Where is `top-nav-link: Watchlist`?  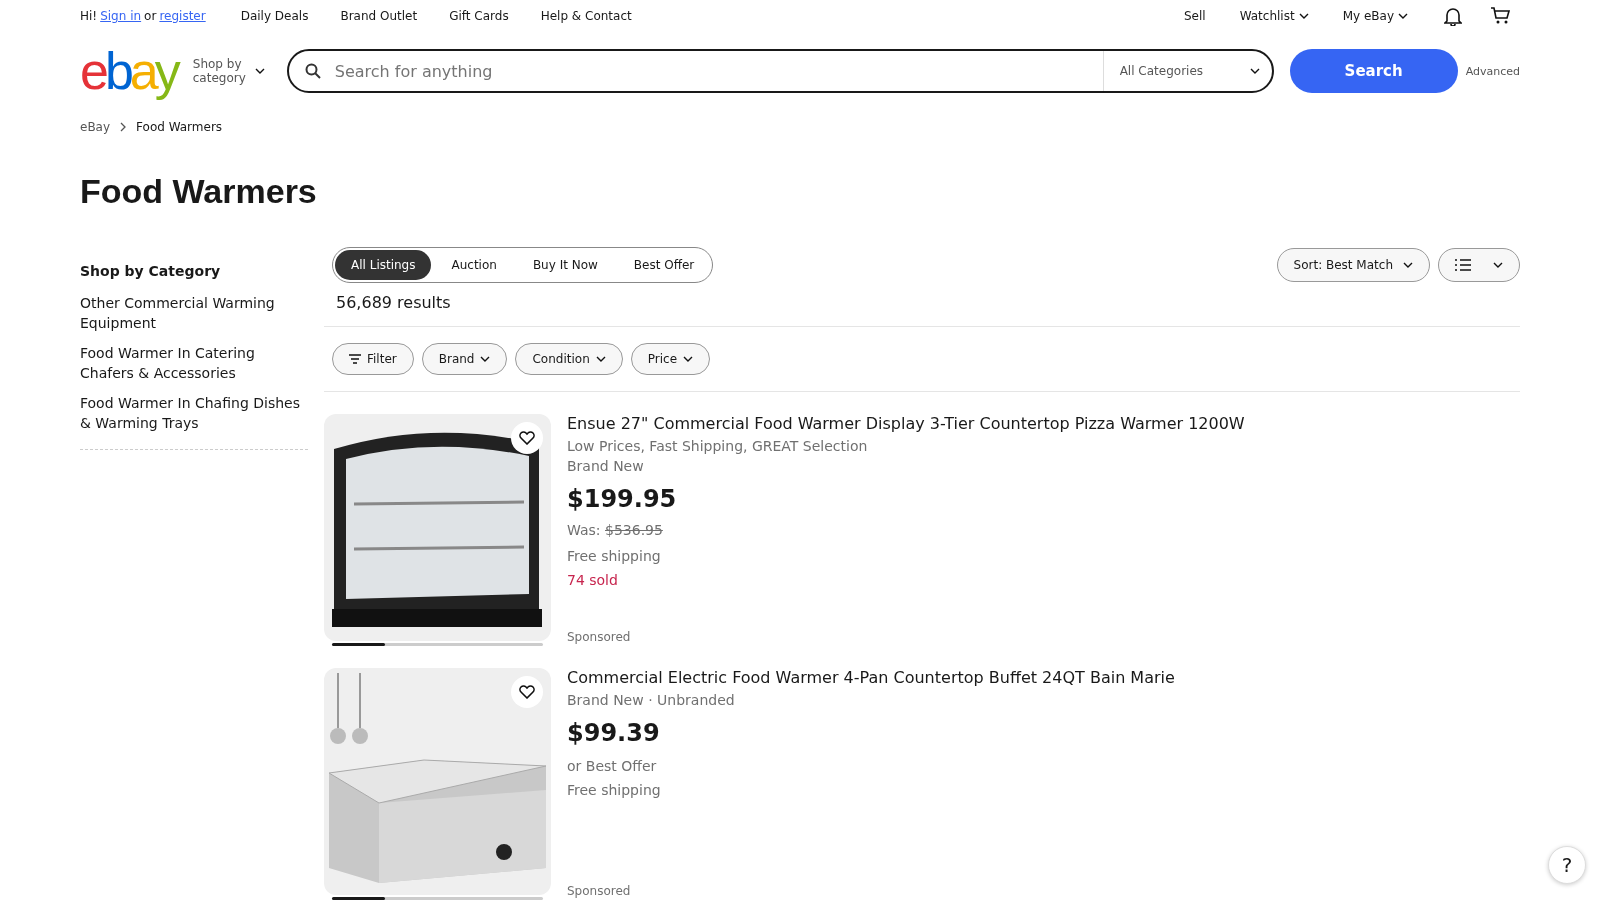 top-nav-link: Watchlist is located at coordinates (1267, 16).